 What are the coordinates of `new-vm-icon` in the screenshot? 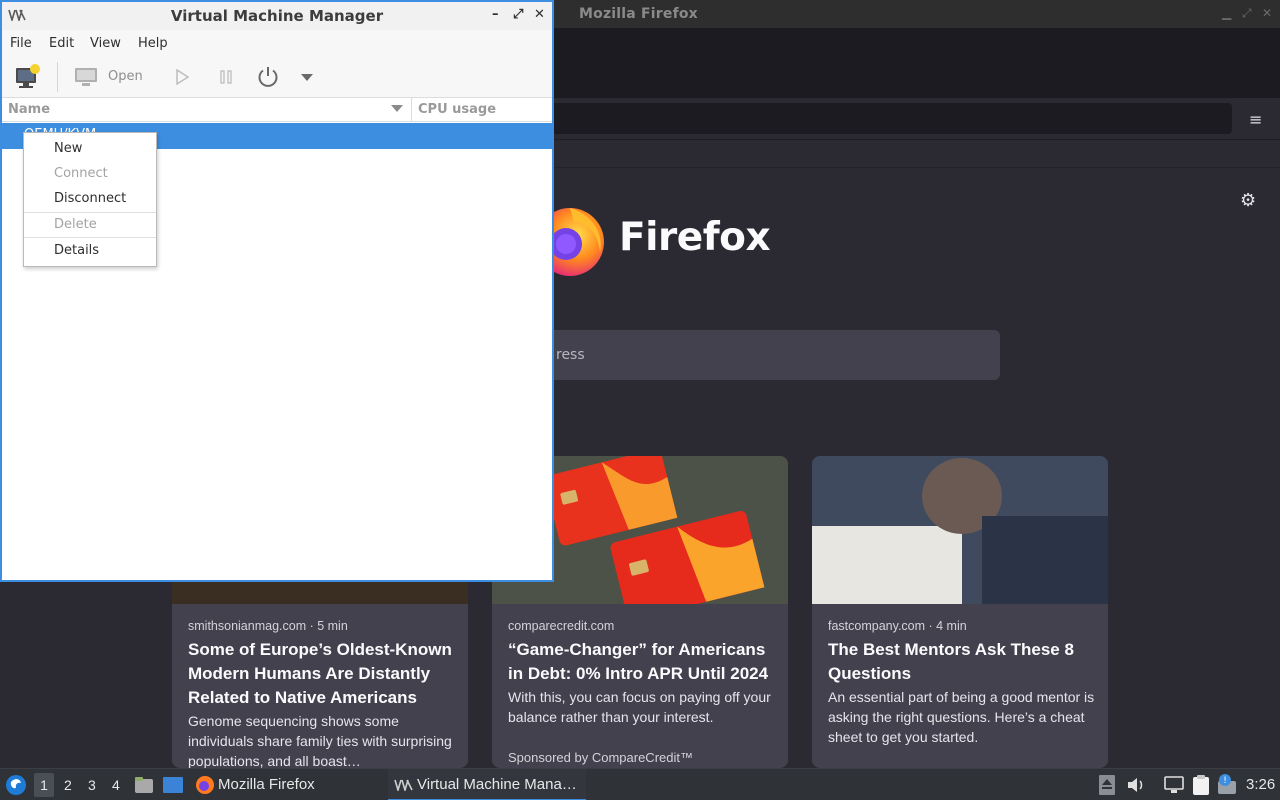 It's located at (28, 77).